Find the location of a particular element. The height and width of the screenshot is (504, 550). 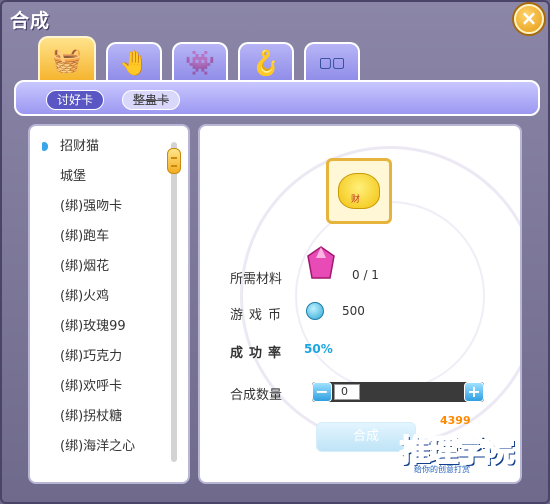

list-item: (绑)烟花 is located at coordinates (100, 267).